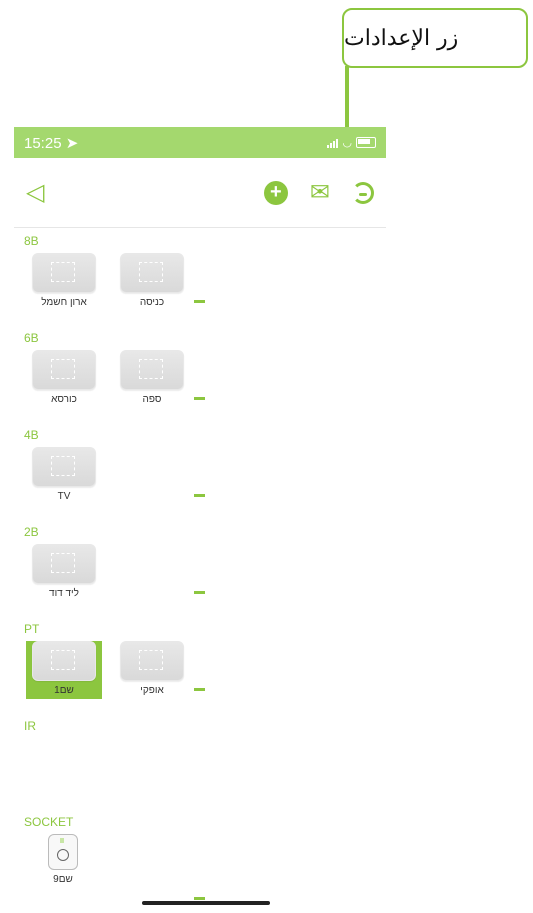 This screenshot has width=533, height=913. Describe the element at coordinates (200, 283) in the screenshot. I see `devices-8b: ארון חשמל כניסה` at that location.